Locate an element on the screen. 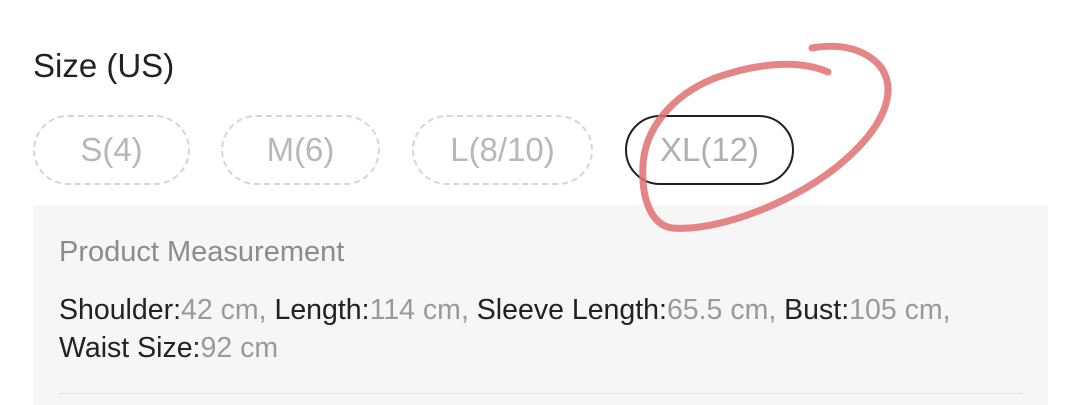 The height and width of the screenshot is (405, 1080). size-title: Size (US) is located at coordinates (104, 65).